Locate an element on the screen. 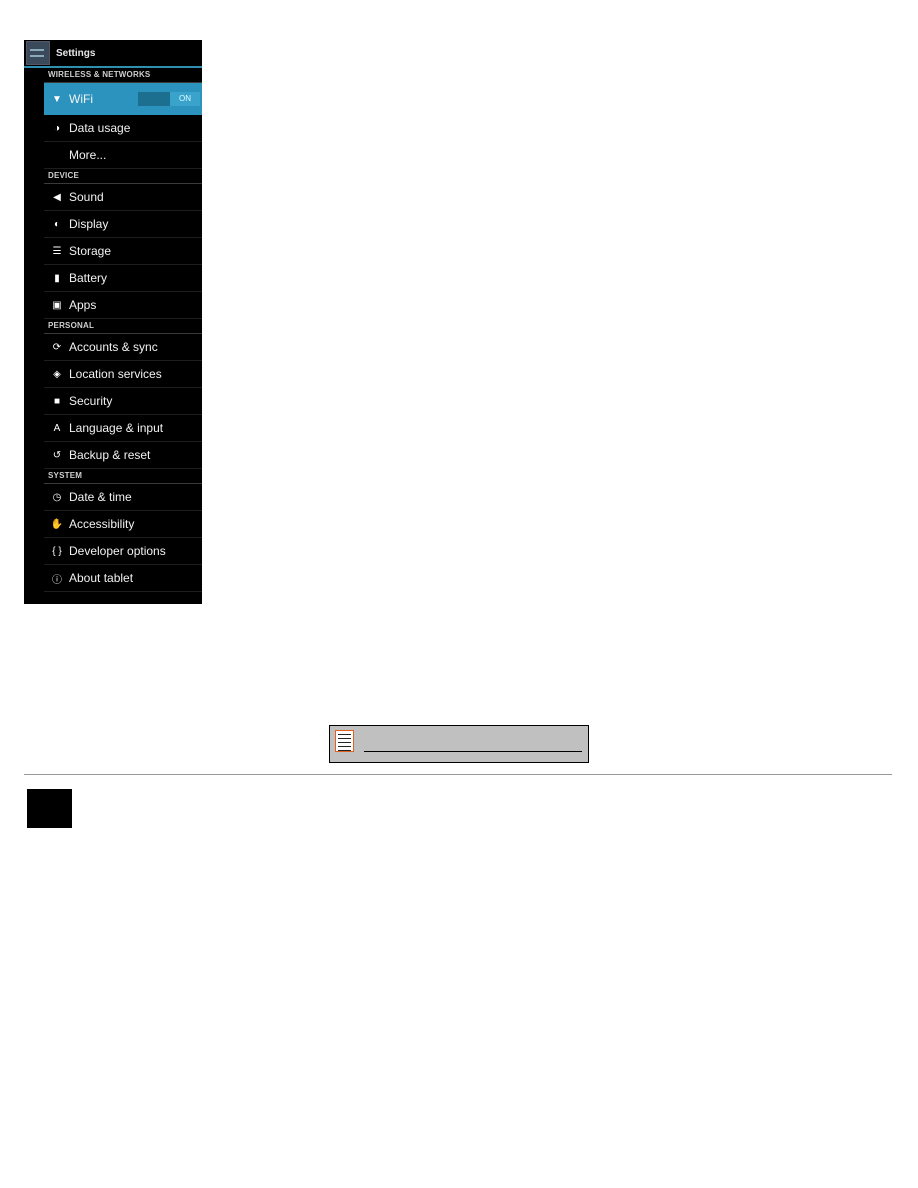  settings-item-developer-options: { } Developer options is located at coordinates (123, 551).